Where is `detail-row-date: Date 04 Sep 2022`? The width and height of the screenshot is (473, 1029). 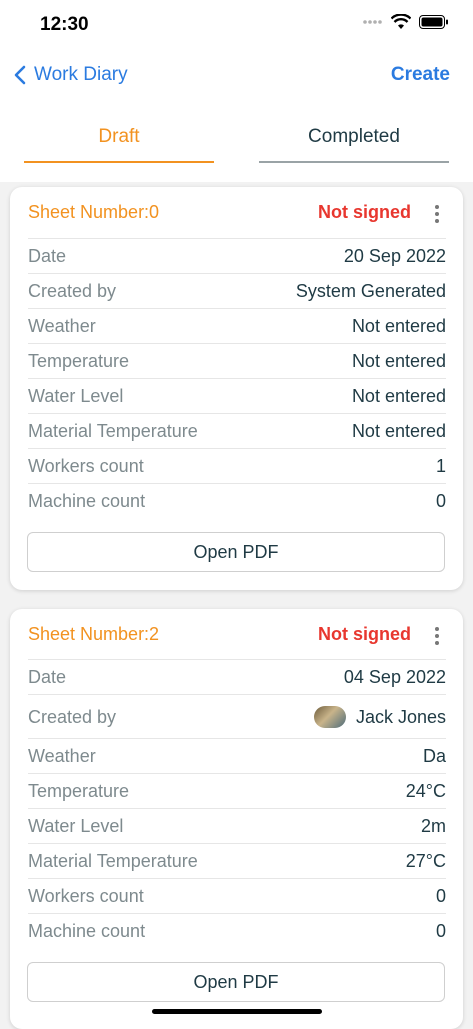 detail-row-date: Date 04 Sep 2022 is located at coordinates (237, 677).